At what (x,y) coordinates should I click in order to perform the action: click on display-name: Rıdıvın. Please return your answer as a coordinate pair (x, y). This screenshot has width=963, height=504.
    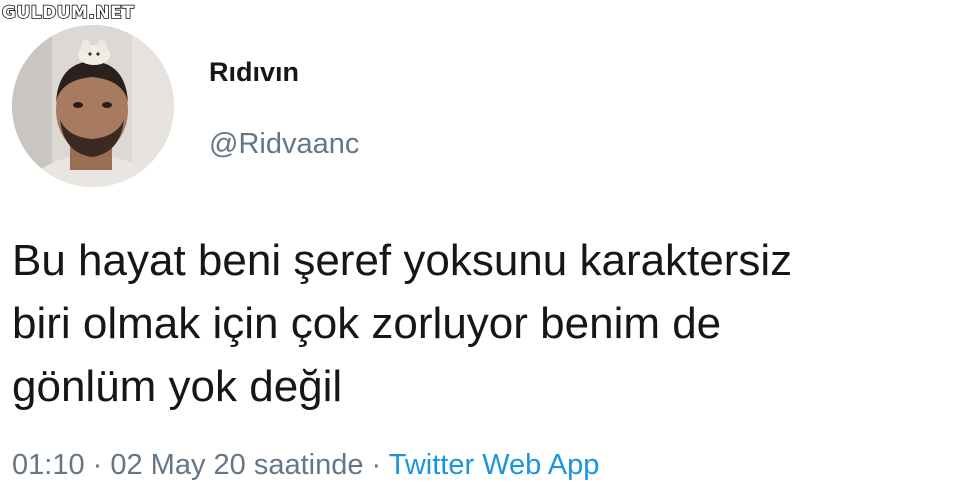
    Looking at the image, I should click on (254, 72).